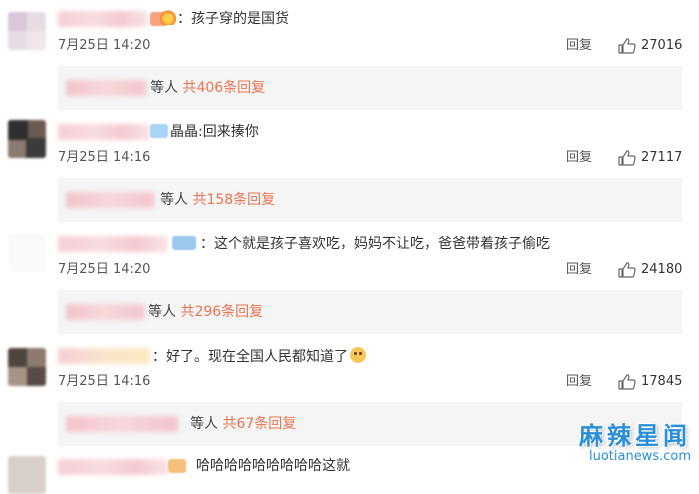 Image resolution: width=699 pixels, height=494 pixels. What do you see at coordinates (259, 424) in the screenshot?
I see `reply-count-link: 共67条回复` at bounding box center [259, 424].